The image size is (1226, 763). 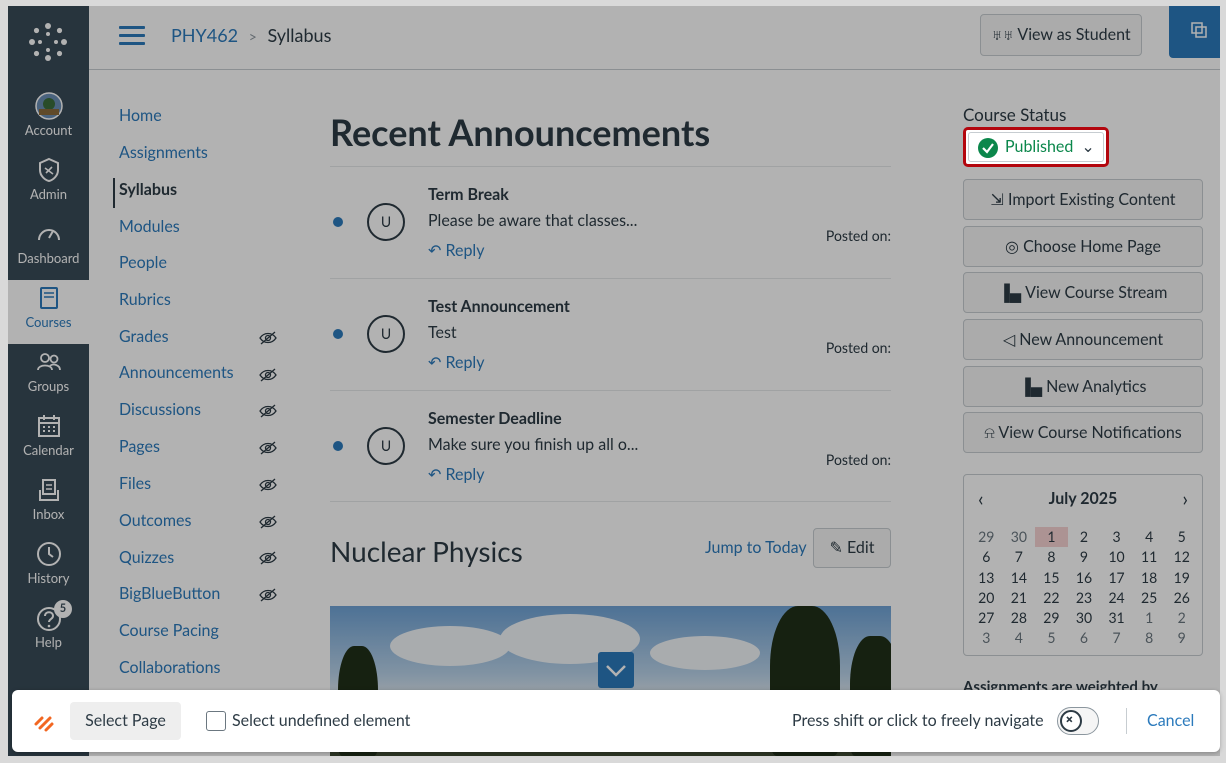 I want to click on check-circle-icon, so click(x=988, y=148).